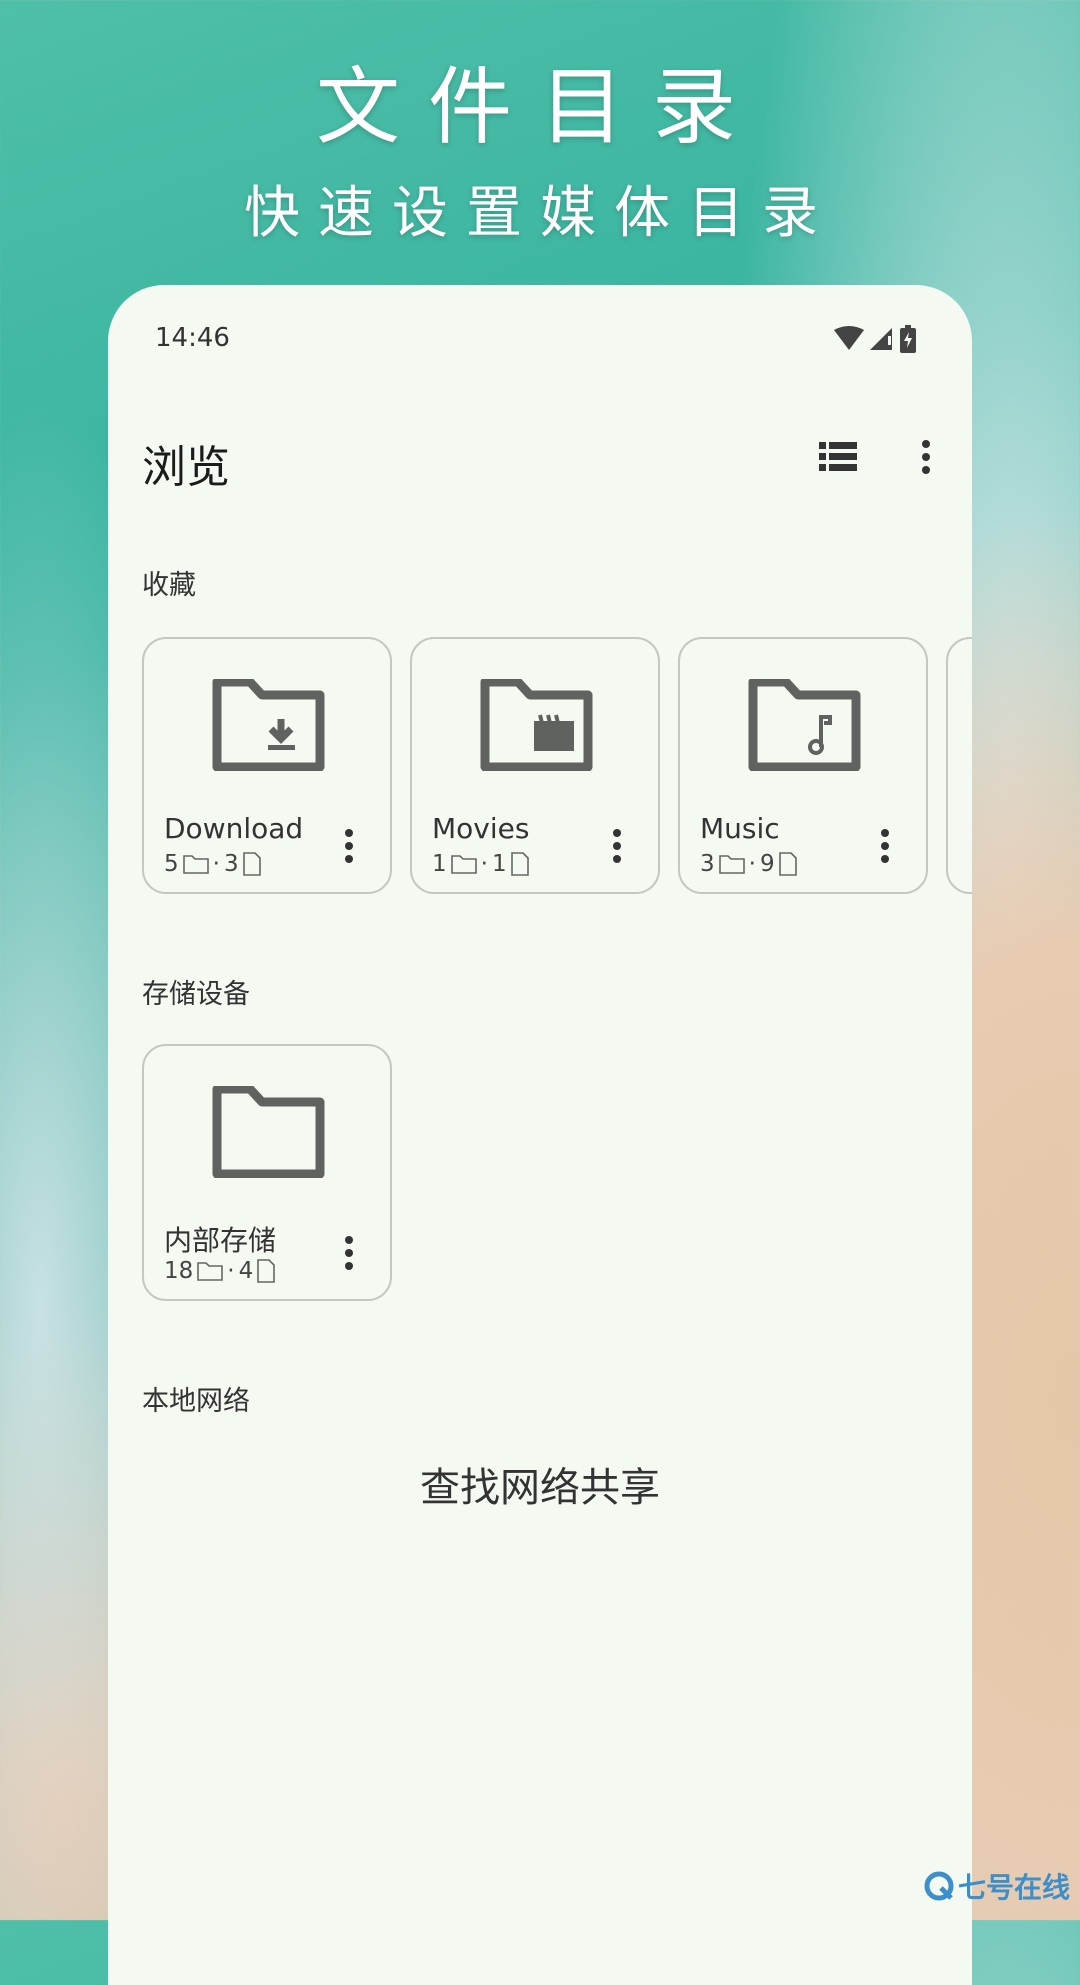 The height and width of the screenshot is (1985, 1080). I want to click on find-network-shares-button: 查找网络共享, so click(540, 1484).